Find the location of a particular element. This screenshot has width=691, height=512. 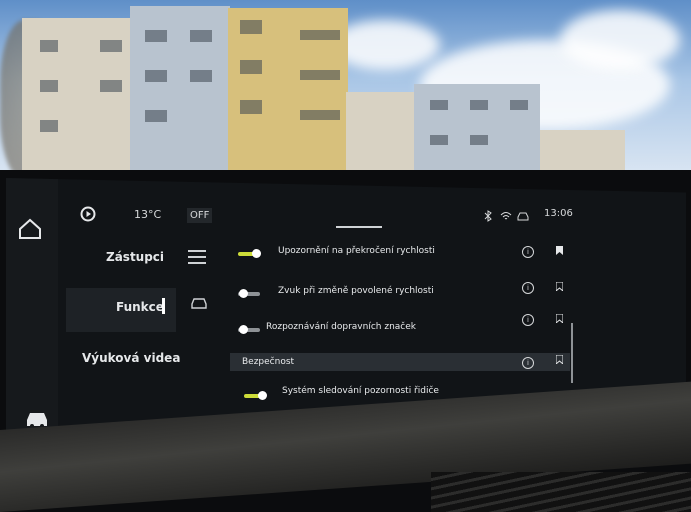

menu-item-shortcuts: Zástupci is located at coordinates (135, 257).